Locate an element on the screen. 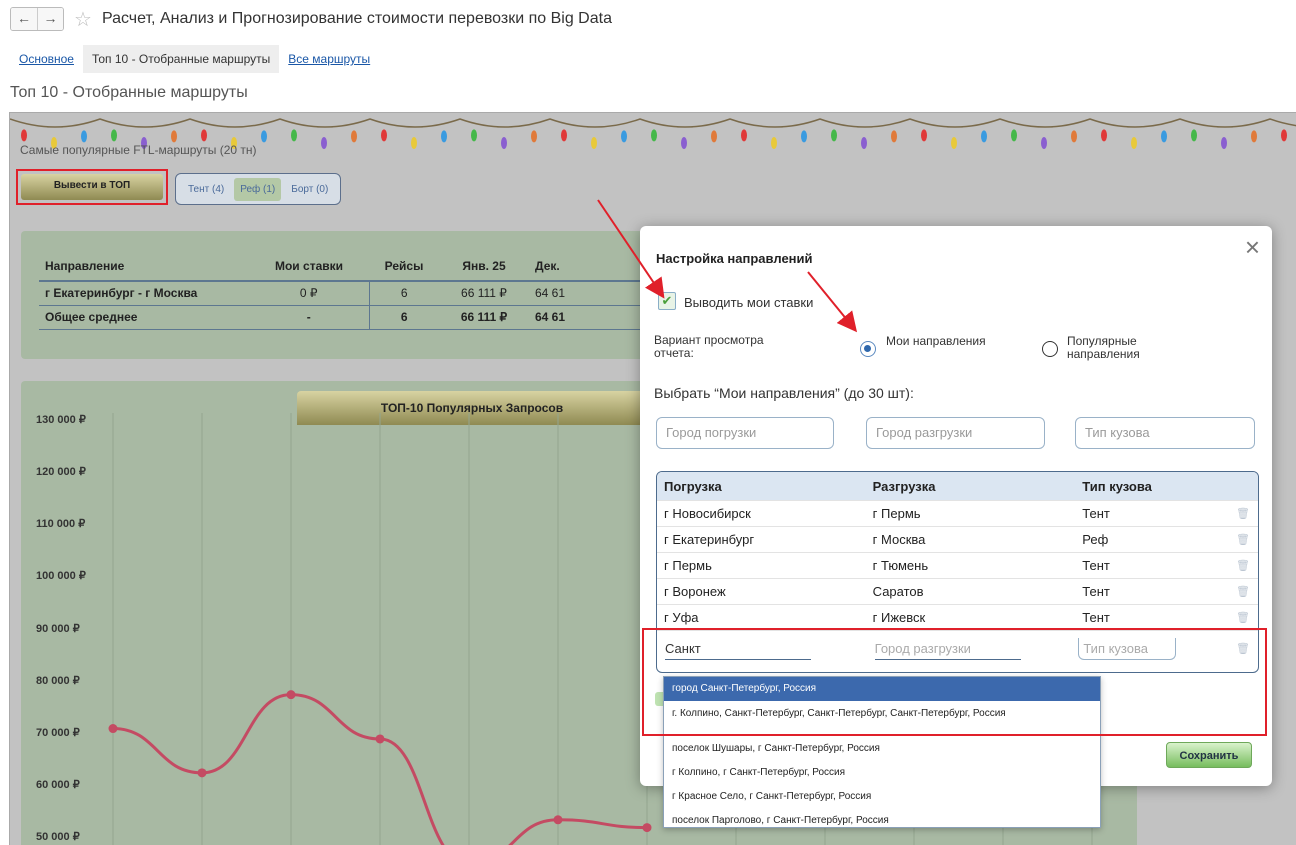 This screenshot has height=845, width=1296. cell: г Уфа is located at coordinates (681, 617).